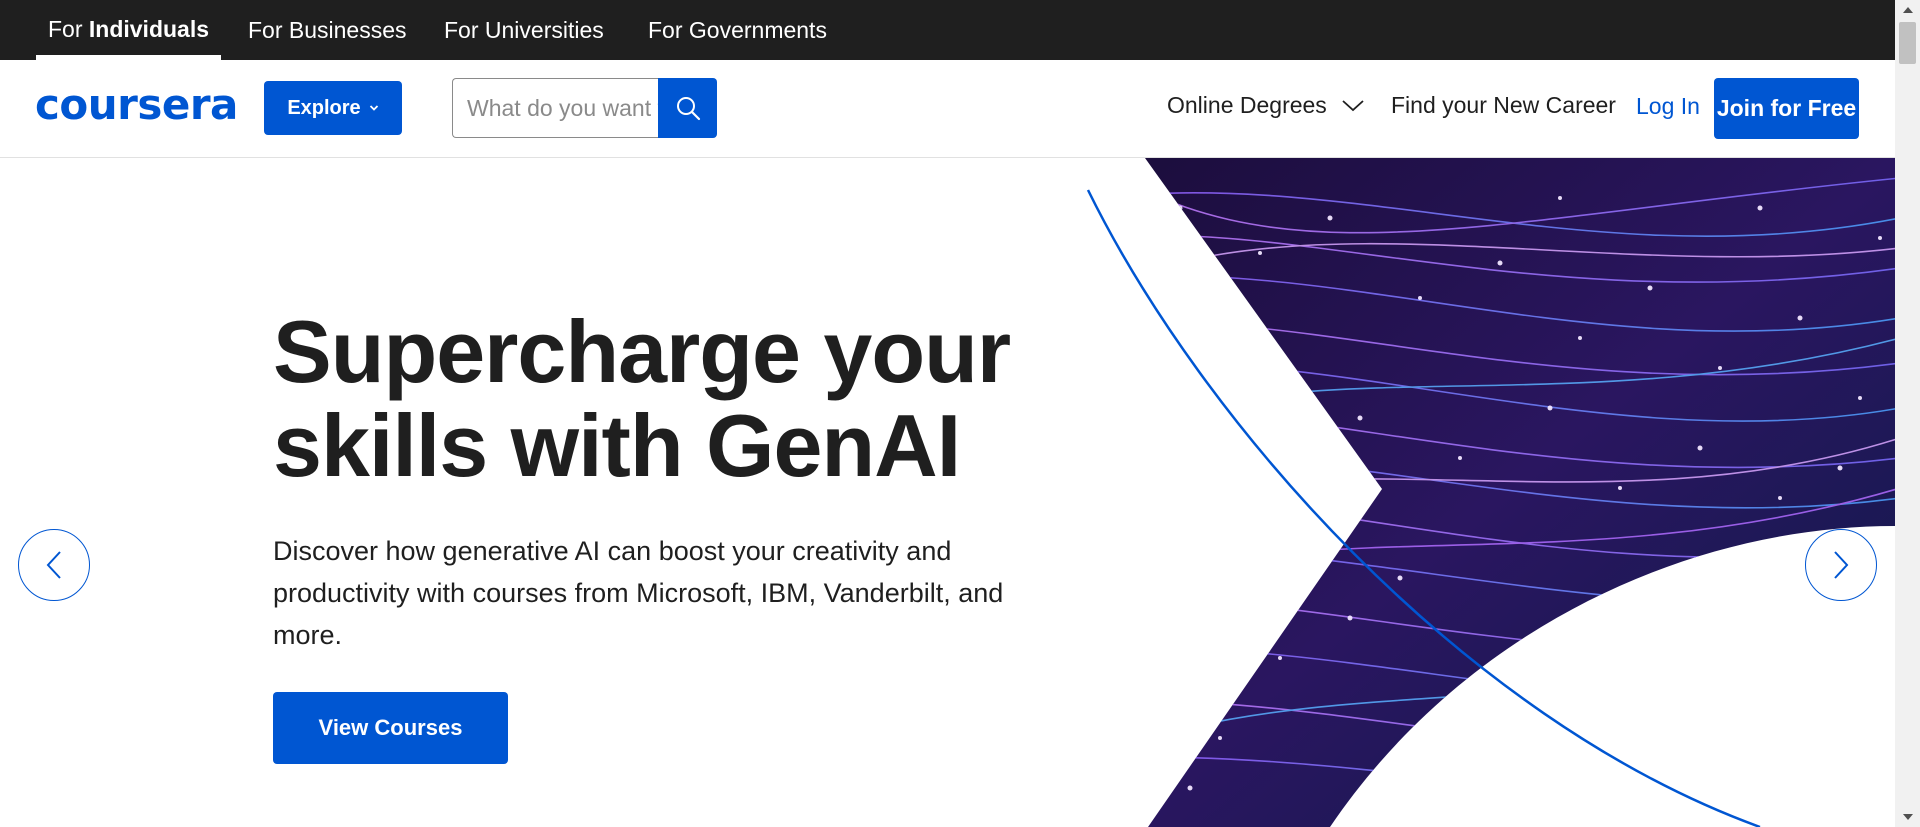  Describe the element at coordinates (617, 445) in the screenshot. I see `hero-title-line2: skills with GenAI` at that location.